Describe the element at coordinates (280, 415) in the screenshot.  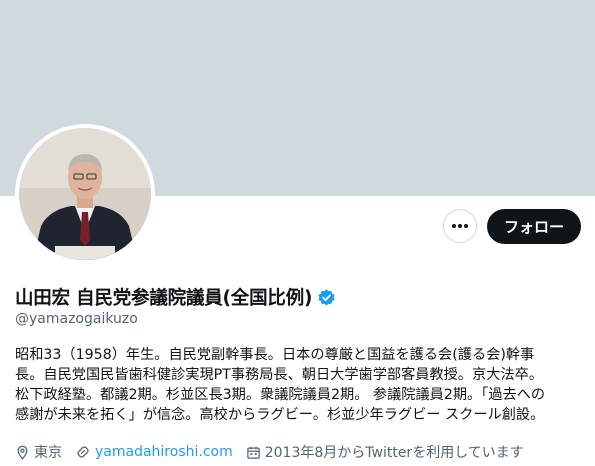
I see `bio-line: 感謝が未来を拓く」が信念。高校からラグビー。杉並少年ラグビー スクール創設。` at that location.